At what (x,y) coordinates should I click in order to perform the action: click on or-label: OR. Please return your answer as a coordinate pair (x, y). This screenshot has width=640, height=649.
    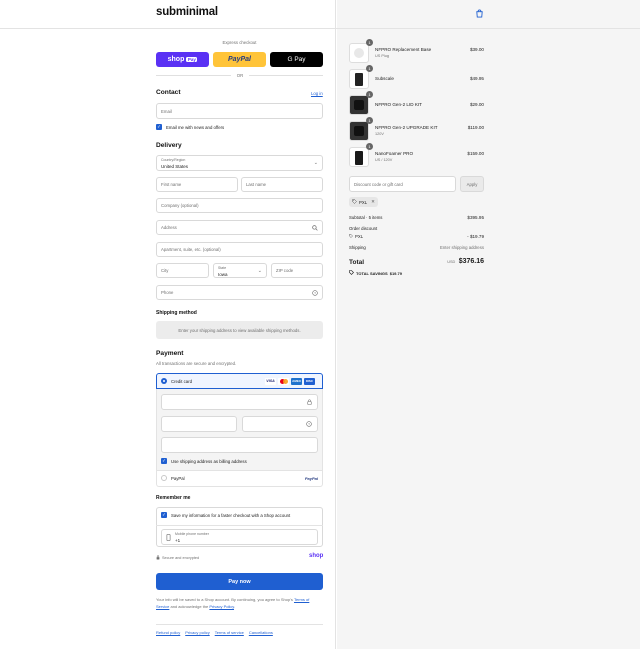
    Looking at the image, I should click on (240, 75).